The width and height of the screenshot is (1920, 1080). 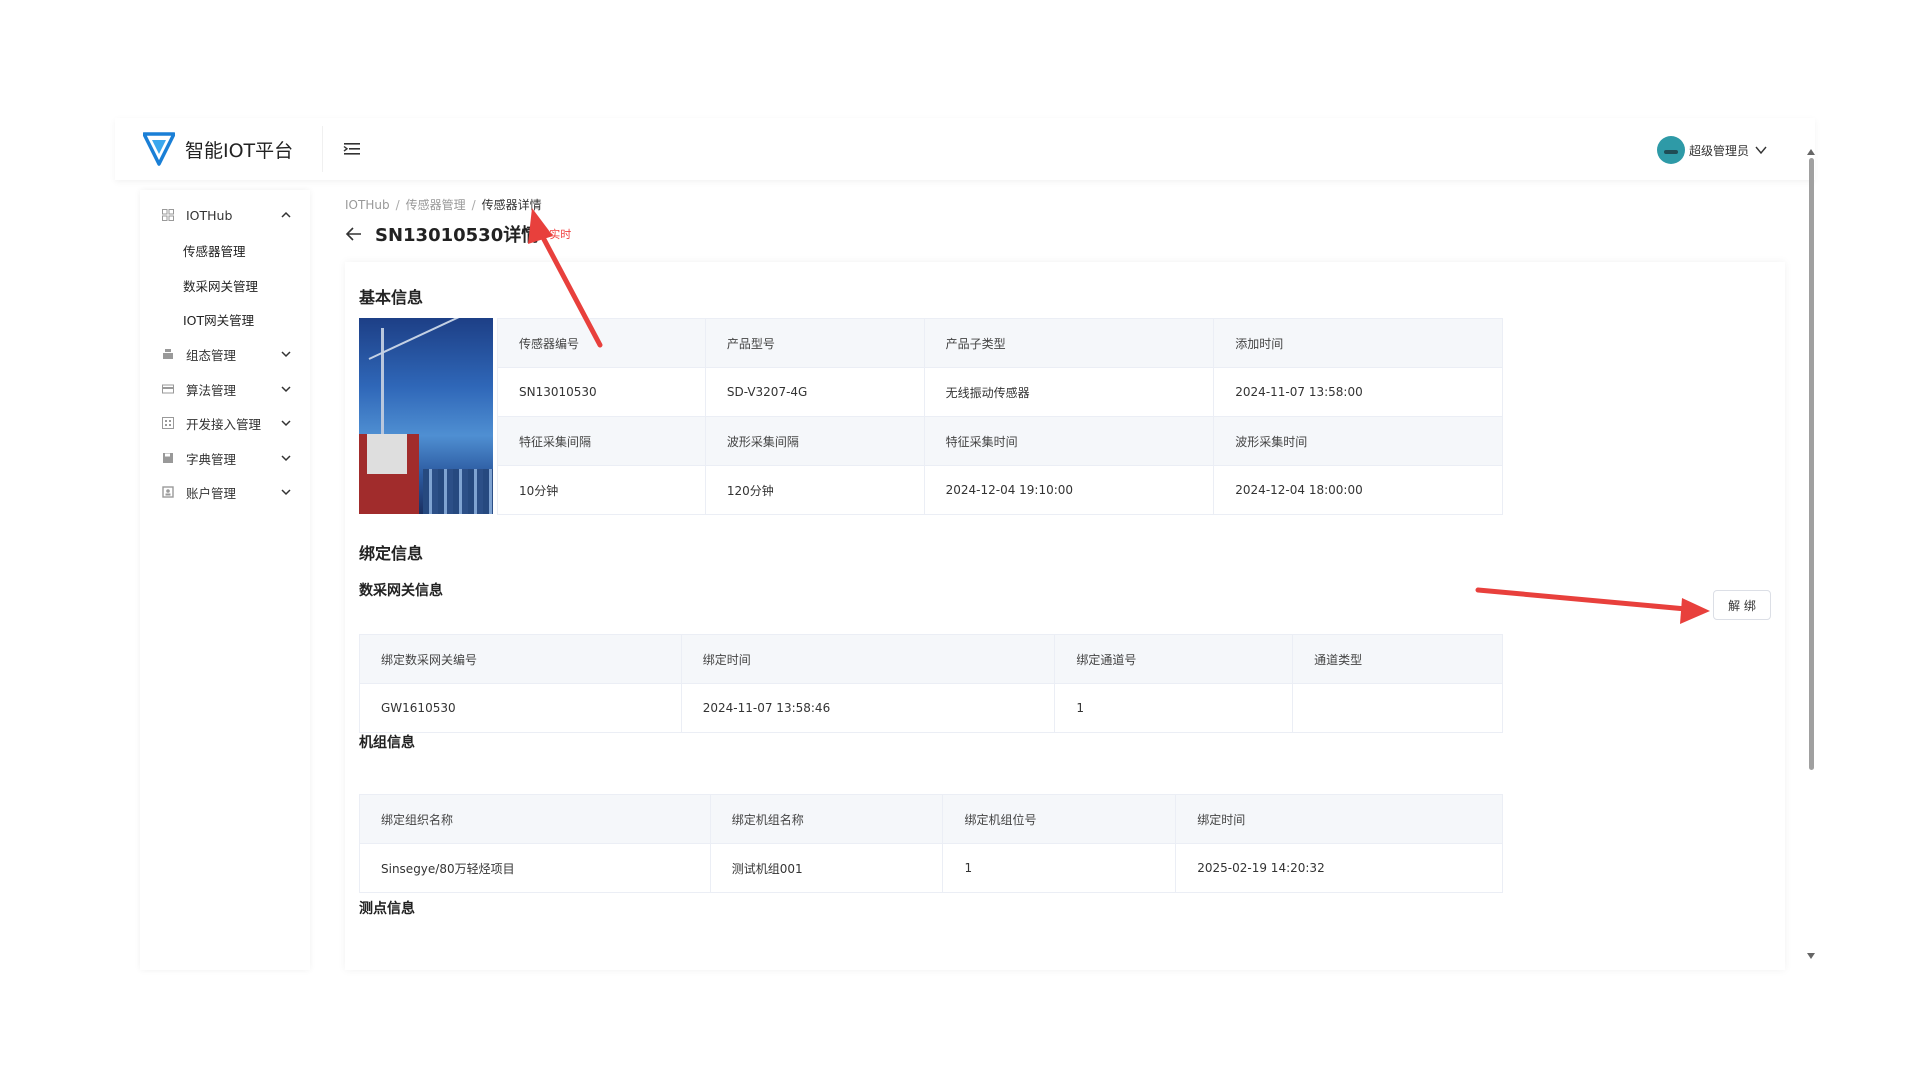 I want to click on value-cell: 无线振动传感器, so click(x=1069, y=392).